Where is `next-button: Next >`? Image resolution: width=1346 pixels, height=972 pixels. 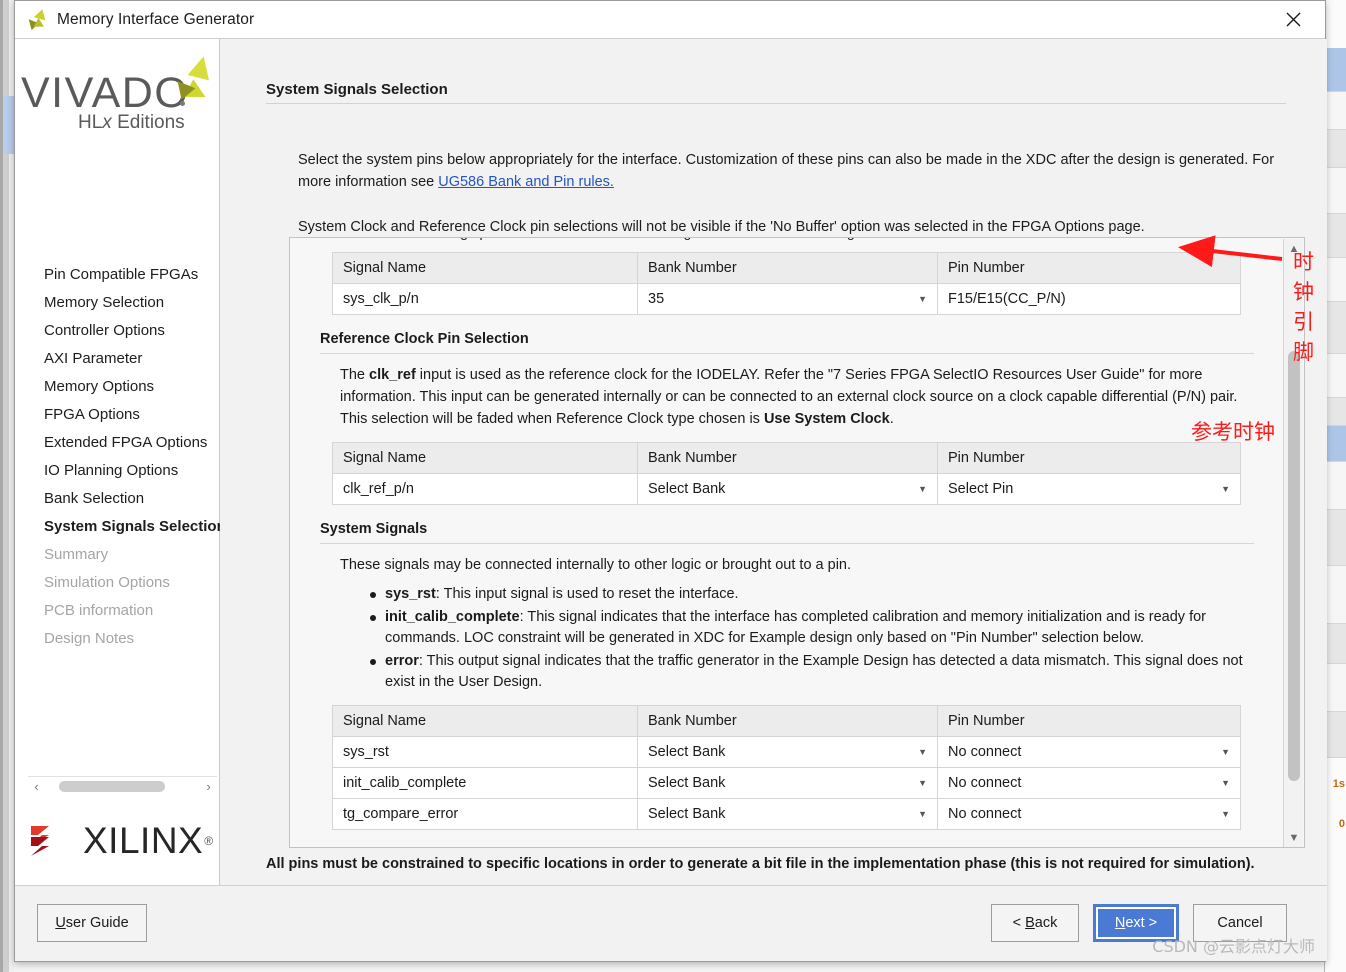 next-button: Next > is located at coordinates (1136, 923).